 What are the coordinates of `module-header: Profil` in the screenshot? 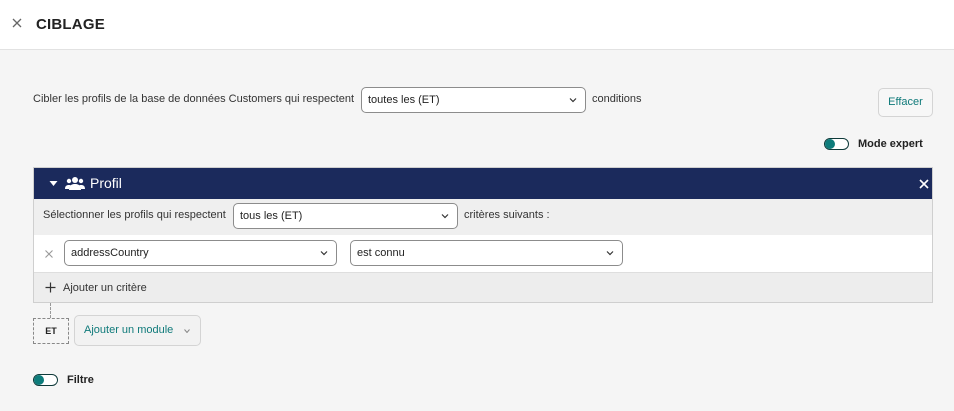 It's located at (483, 183).